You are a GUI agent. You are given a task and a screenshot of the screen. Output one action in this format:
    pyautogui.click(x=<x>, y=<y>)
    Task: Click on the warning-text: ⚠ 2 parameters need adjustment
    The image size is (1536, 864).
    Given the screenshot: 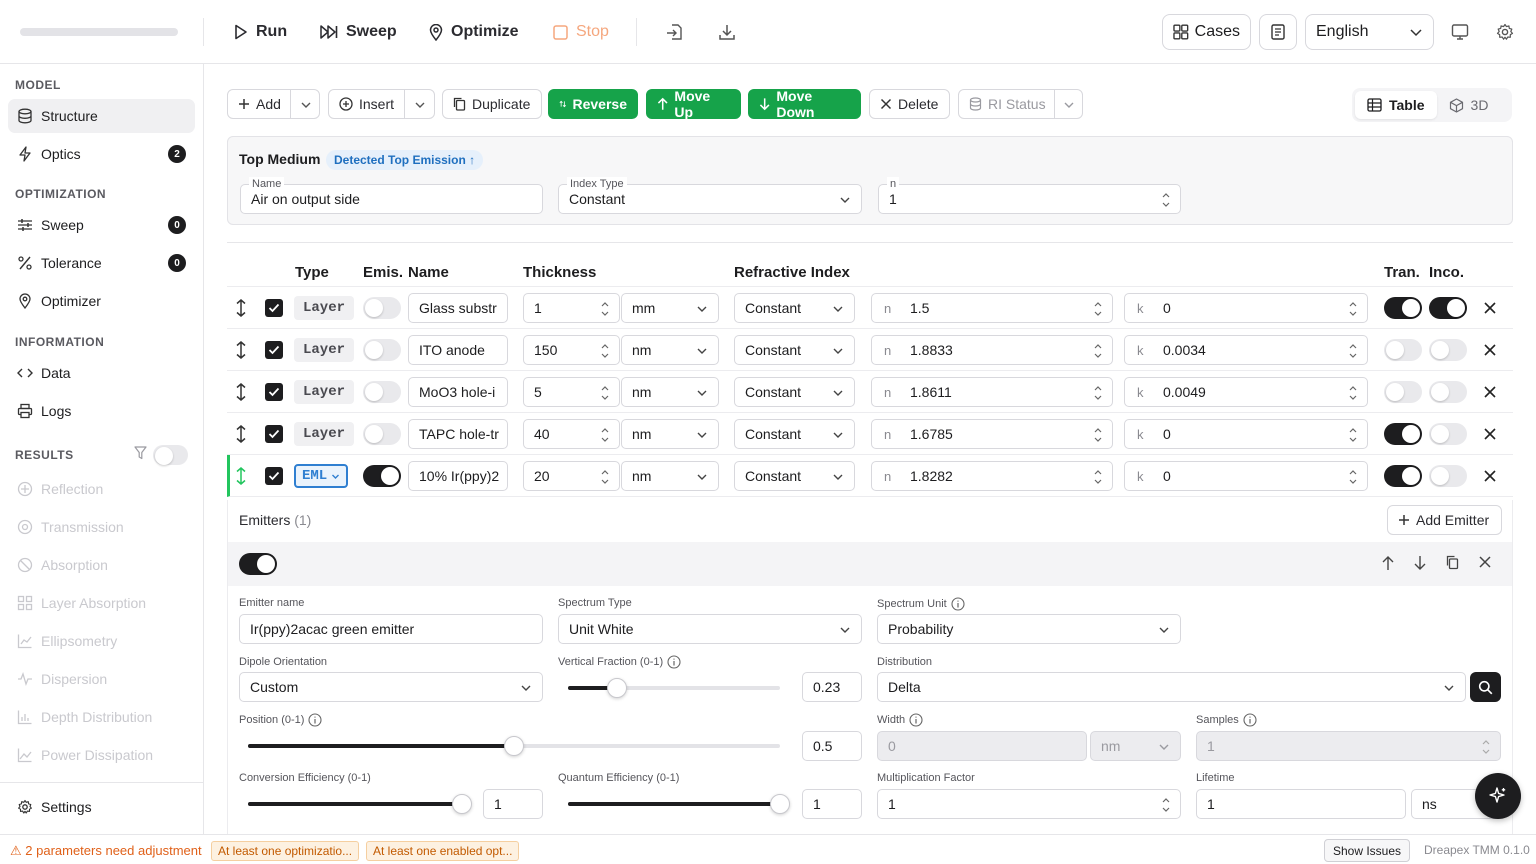 What is the action you would take?
    pyautogui.click(x=106, y=851)
    